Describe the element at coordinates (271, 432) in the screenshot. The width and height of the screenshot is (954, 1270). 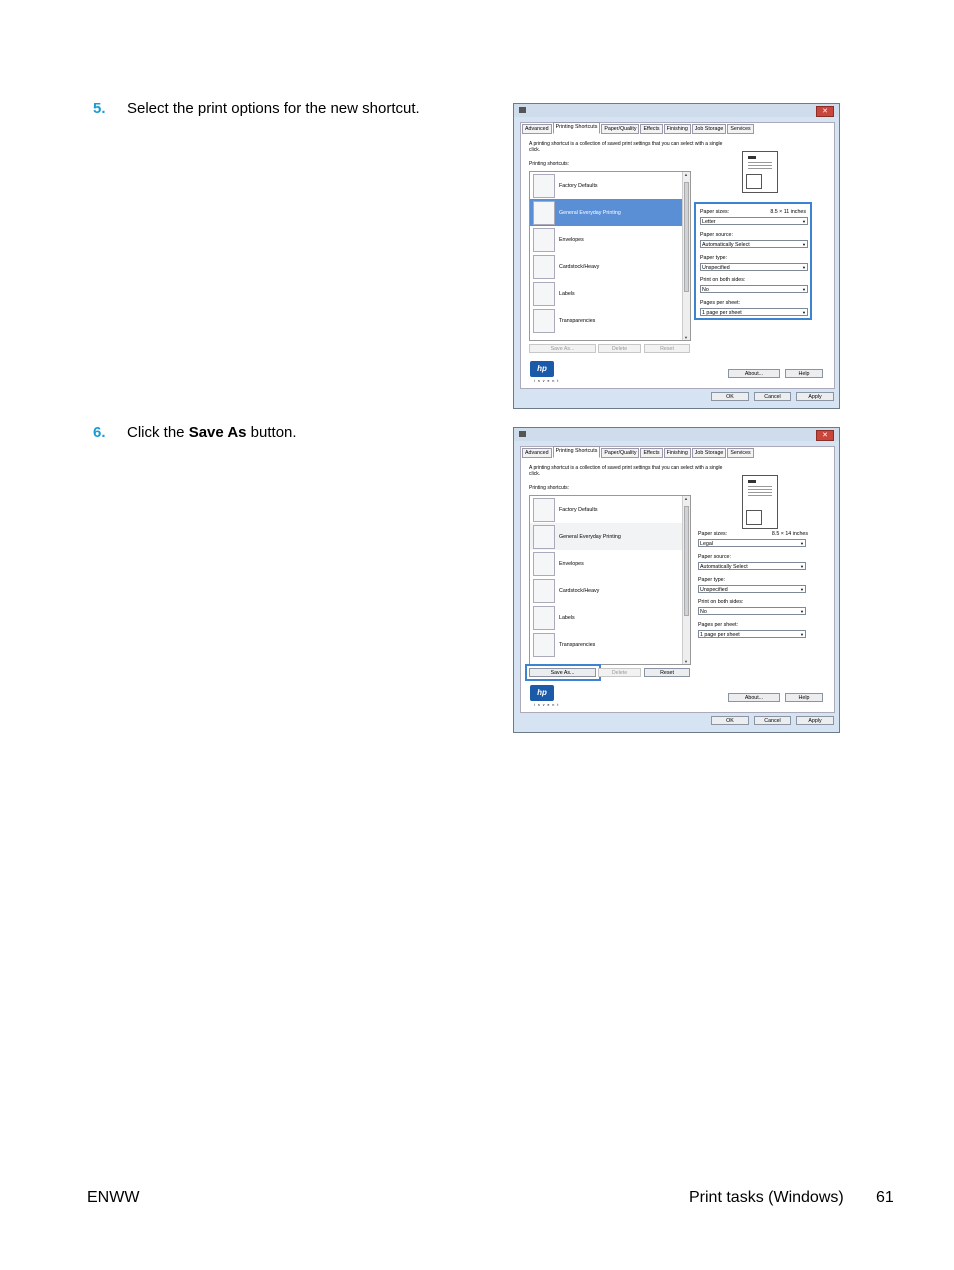
I see `step-text-post: button.` at that location.